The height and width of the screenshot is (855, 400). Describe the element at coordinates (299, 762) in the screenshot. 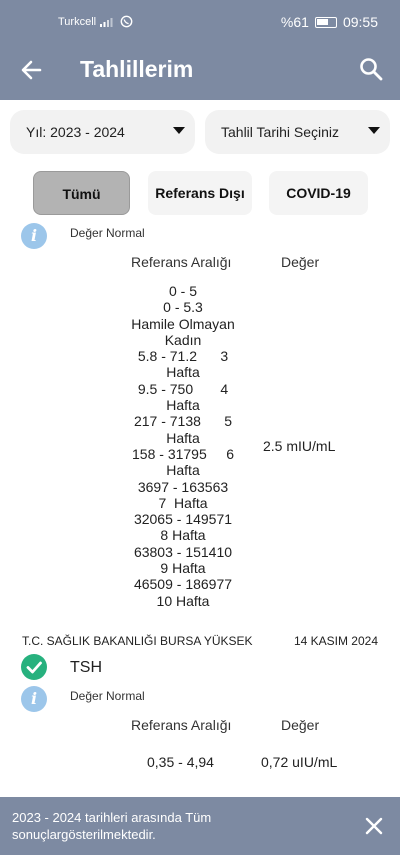

I see `result-value: 0,72 uIU/mL` at that location.